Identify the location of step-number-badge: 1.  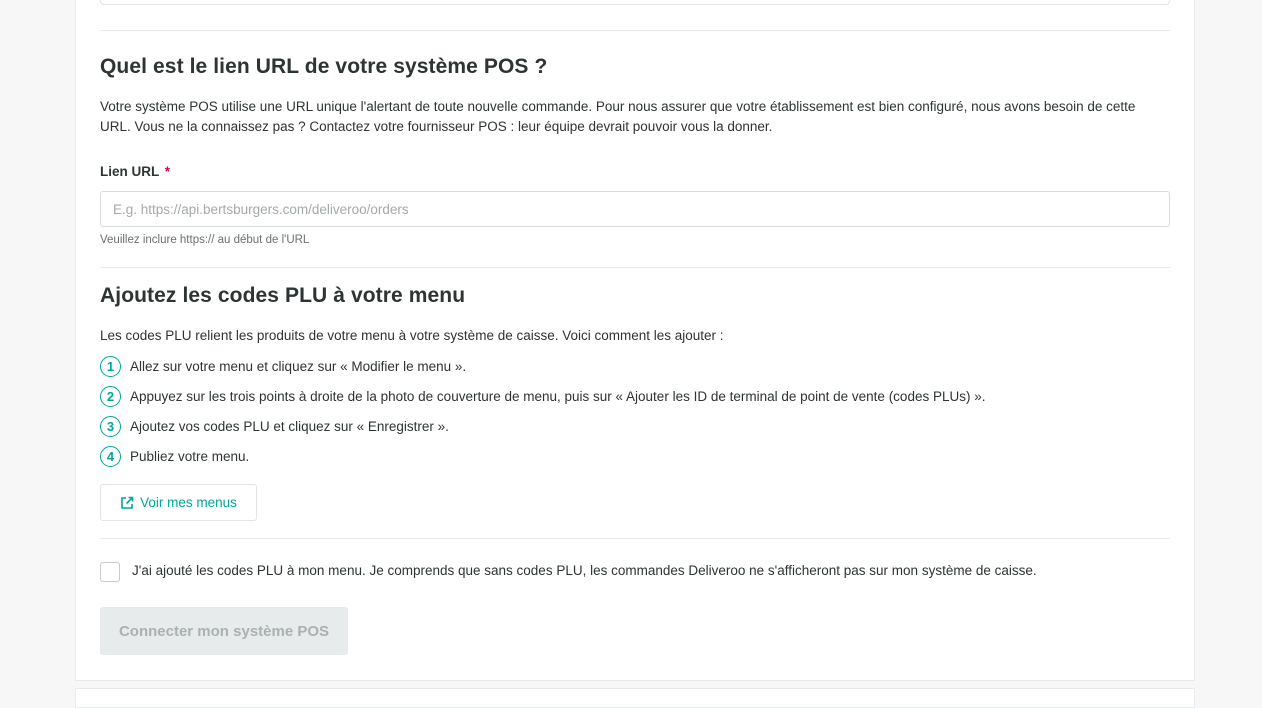
(110, 366).